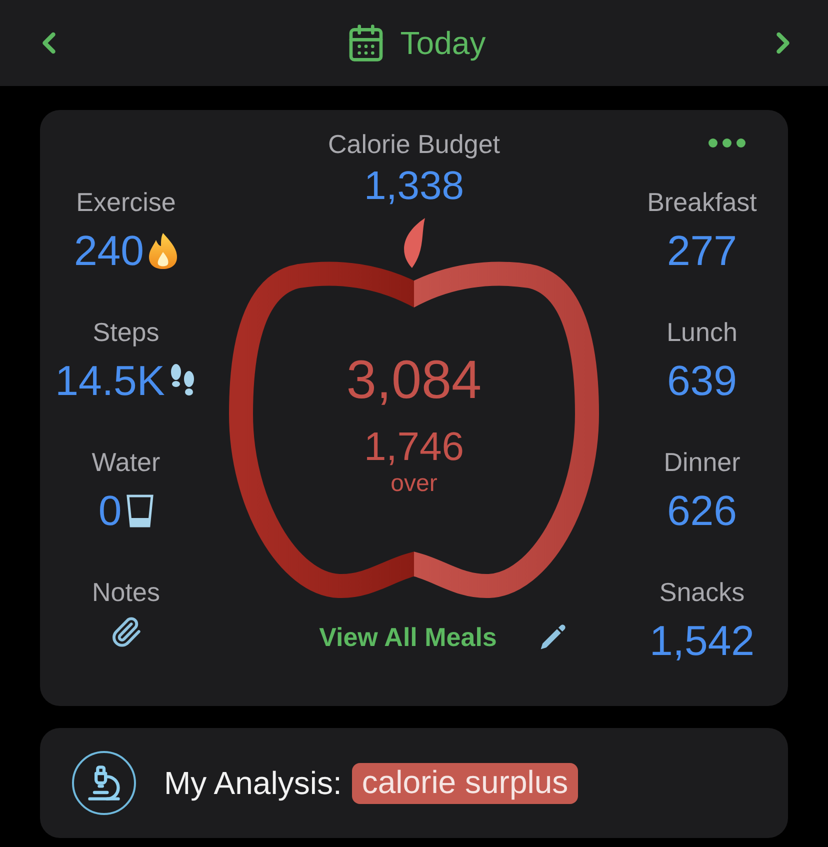 This screenshot has width=828, height=847. What do you see at coordinates (702, 592) in the screenshot?
I see `meal-label: Snacks` at bounding box center [702, 592].